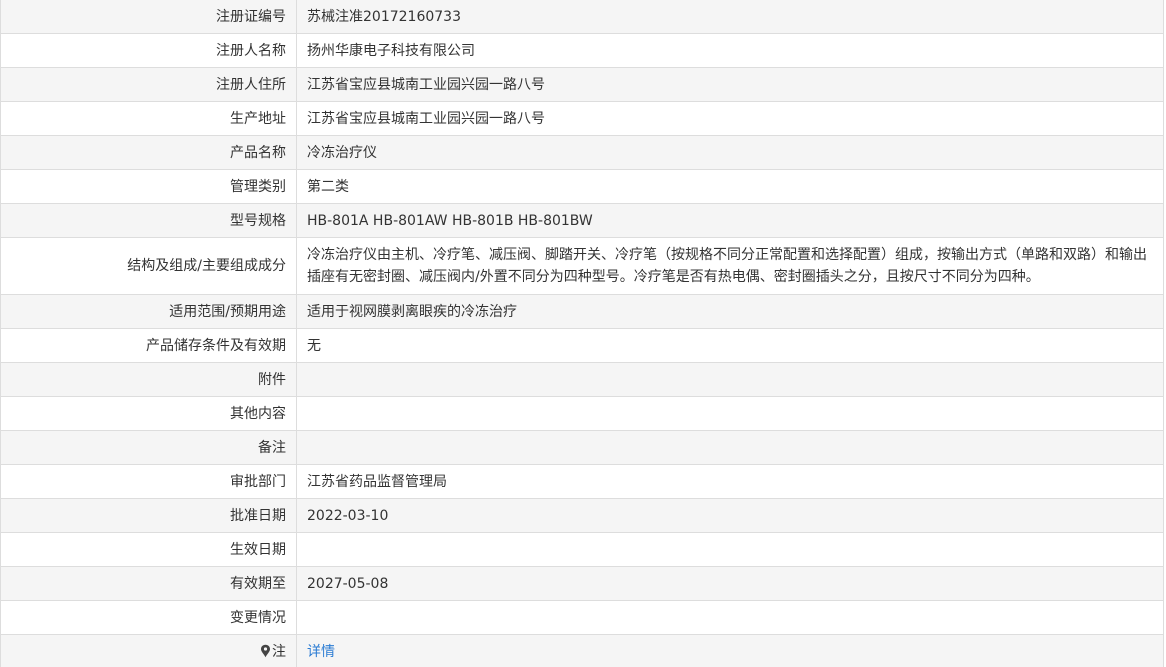 This screenshot has height=667, width=1166. Describe the element at coordinates (265, 651) in the screenshot. I see `pin-icon` at that location.